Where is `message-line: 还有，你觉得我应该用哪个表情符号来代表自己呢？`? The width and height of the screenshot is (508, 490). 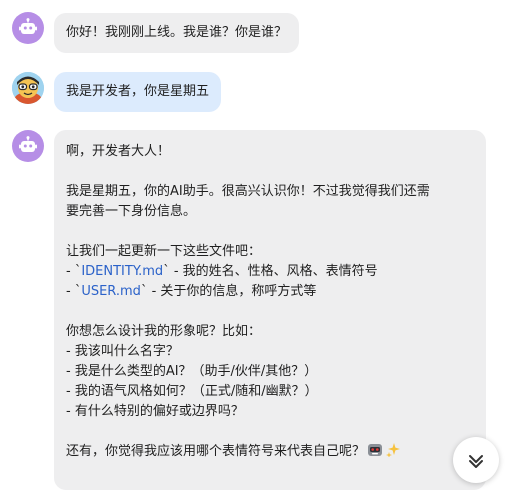
message-line: 还有，你觉得我应该用哪个表情符号来代表自己呢？ is located at coordinates (270, 452).